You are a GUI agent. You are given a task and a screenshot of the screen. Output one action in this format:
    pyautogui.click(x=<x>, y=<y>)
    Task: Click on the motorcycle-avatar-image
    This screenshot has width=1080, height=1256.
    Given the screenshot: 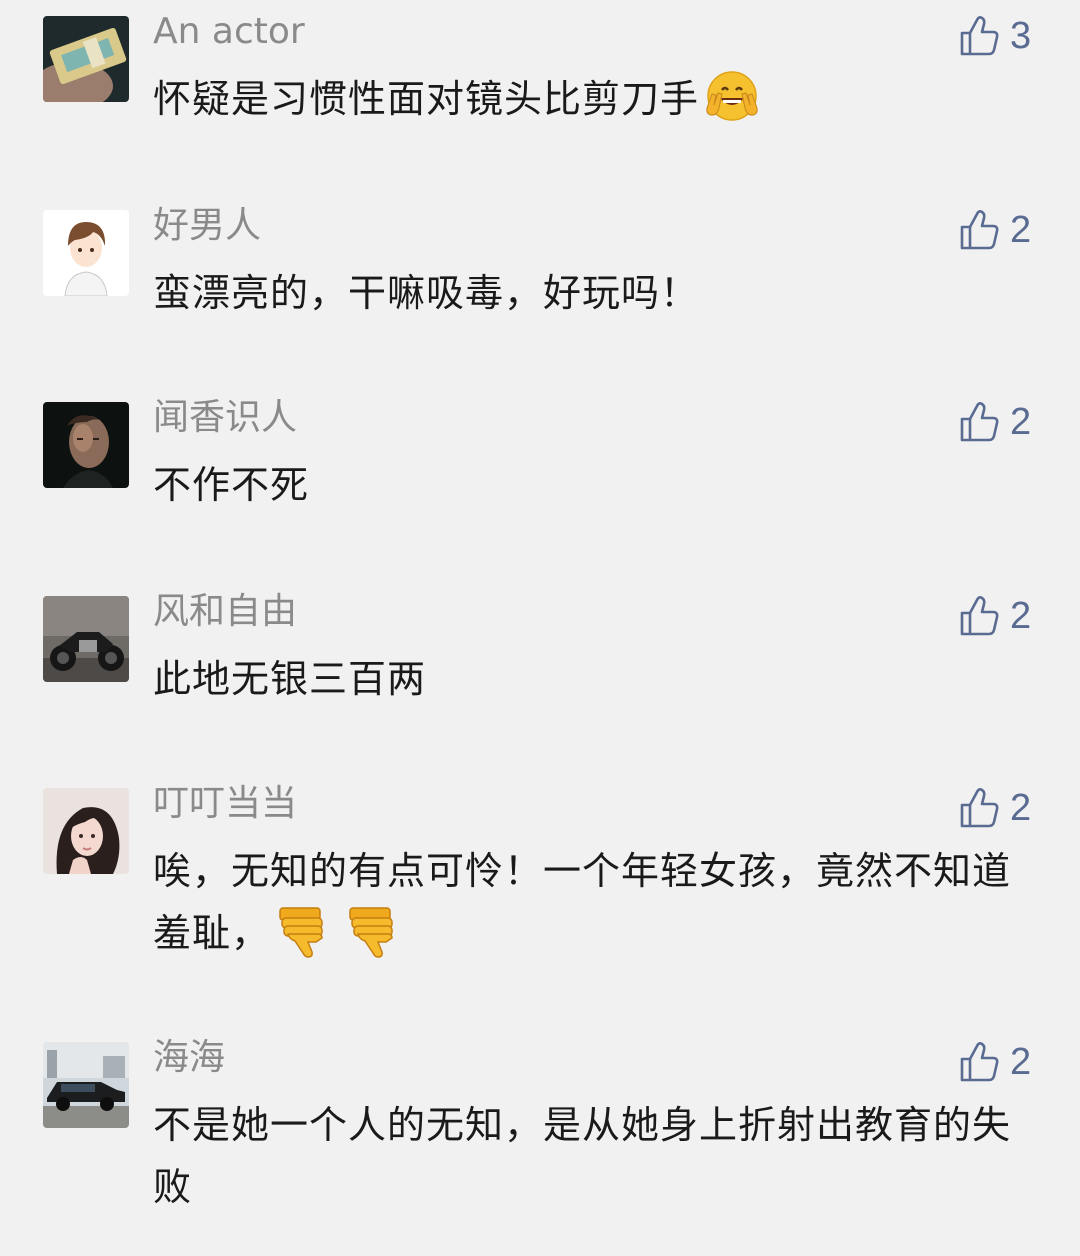 What is the action you would take?
    pyautogui.click(x=86, y=639)
    